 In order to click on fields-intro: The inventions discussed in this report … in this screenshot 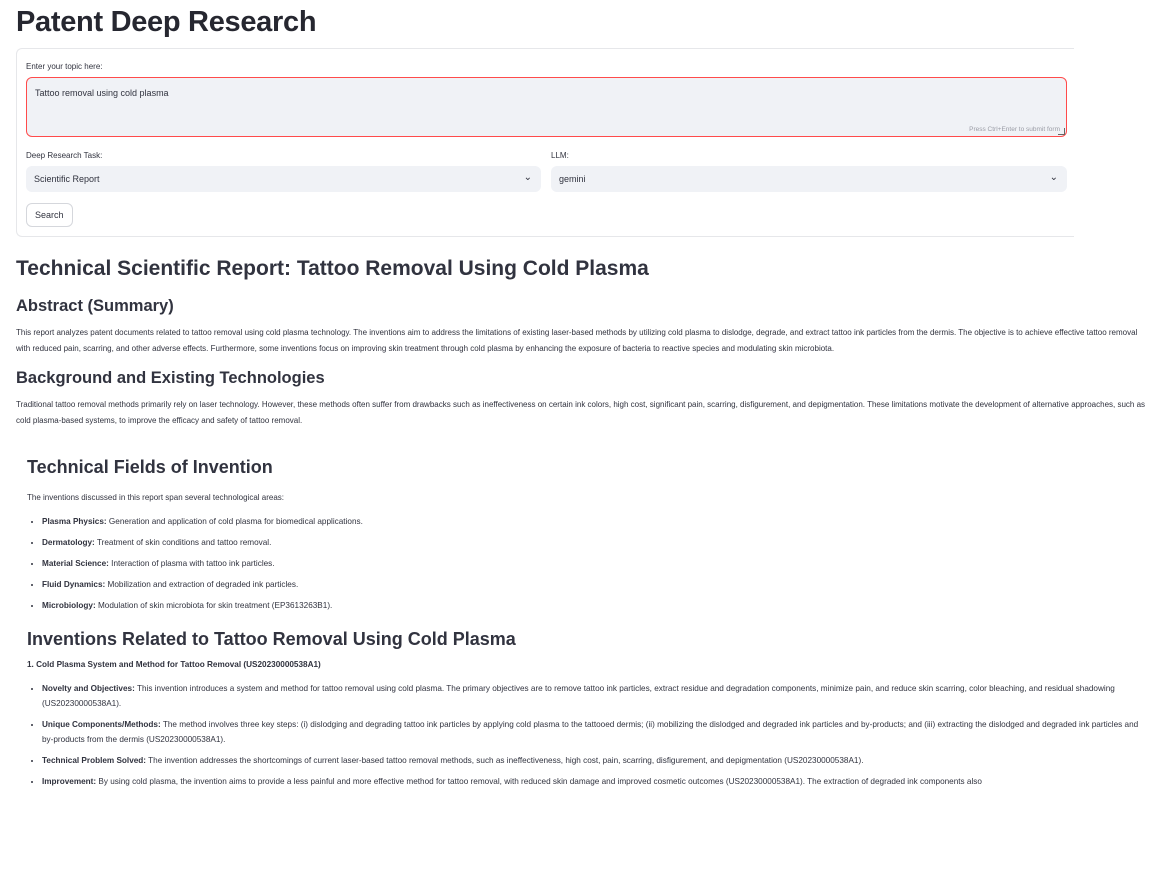, I will do `click(588, 498)`.